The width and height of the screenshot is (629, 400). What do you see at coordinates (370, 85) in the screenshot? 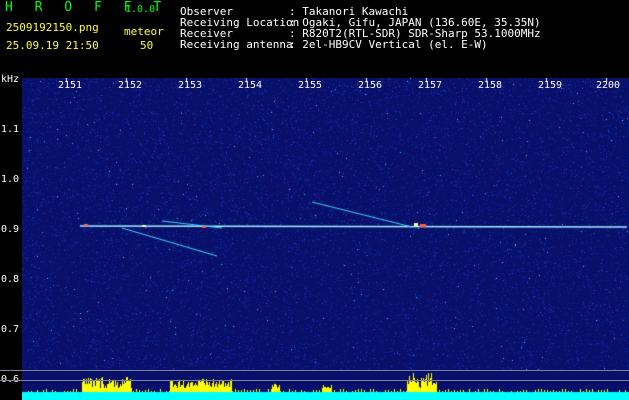
I see `x-tick-label: 2156` at bounding box center [370, 85].